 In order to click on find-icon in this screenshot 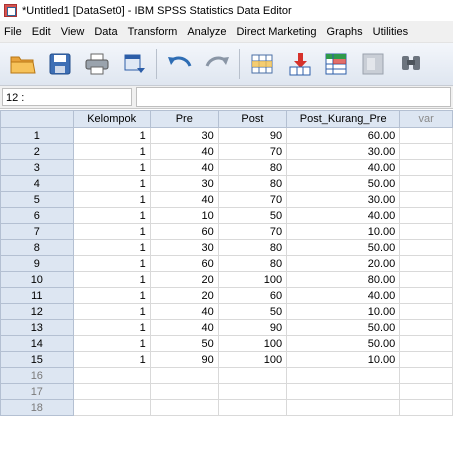, I will do `click(411, 64)`.